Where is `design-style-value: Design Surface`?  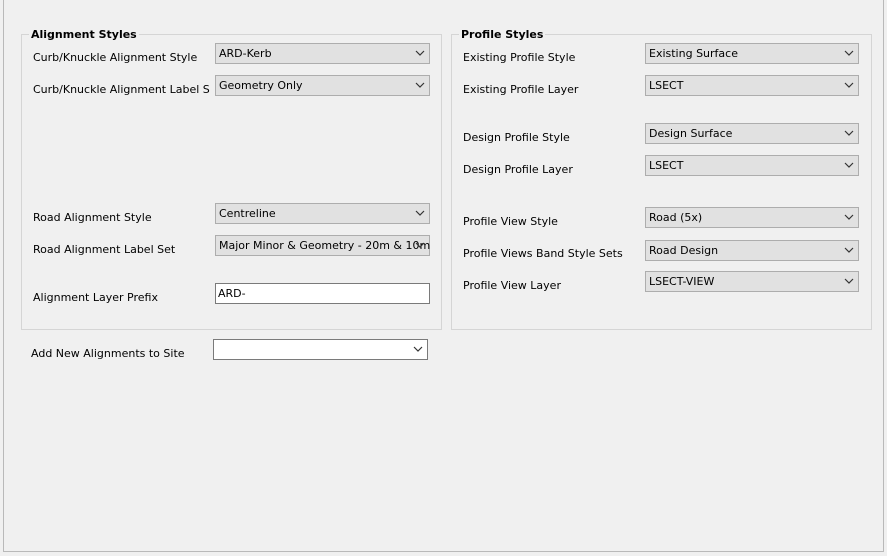 design-style-value: Design Surface is located at coordinates (691, 133).